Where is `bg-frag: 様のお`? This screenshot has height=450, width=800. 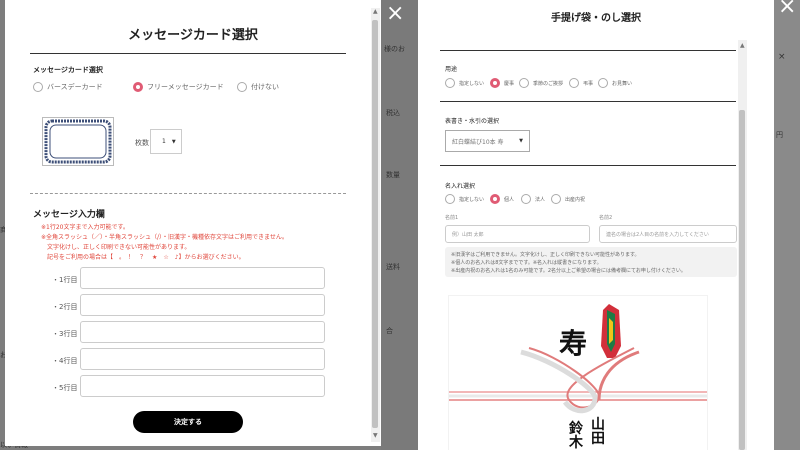
bg-frag: 様のお is located at coordinates (394, 49).